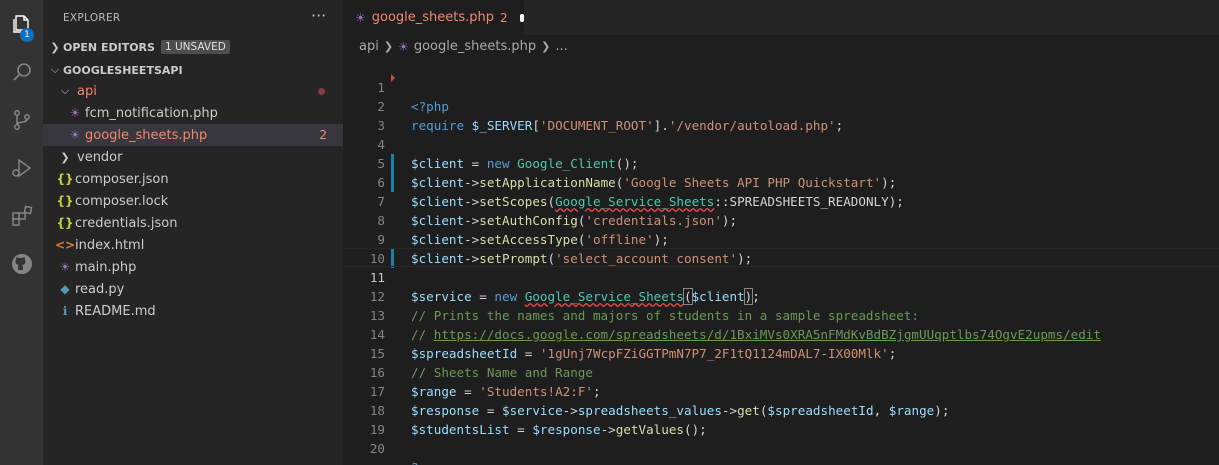  What do you see at coordinates (21, 264) in the screenshot?
I see `github-icon` at bounding box center [21, 264].